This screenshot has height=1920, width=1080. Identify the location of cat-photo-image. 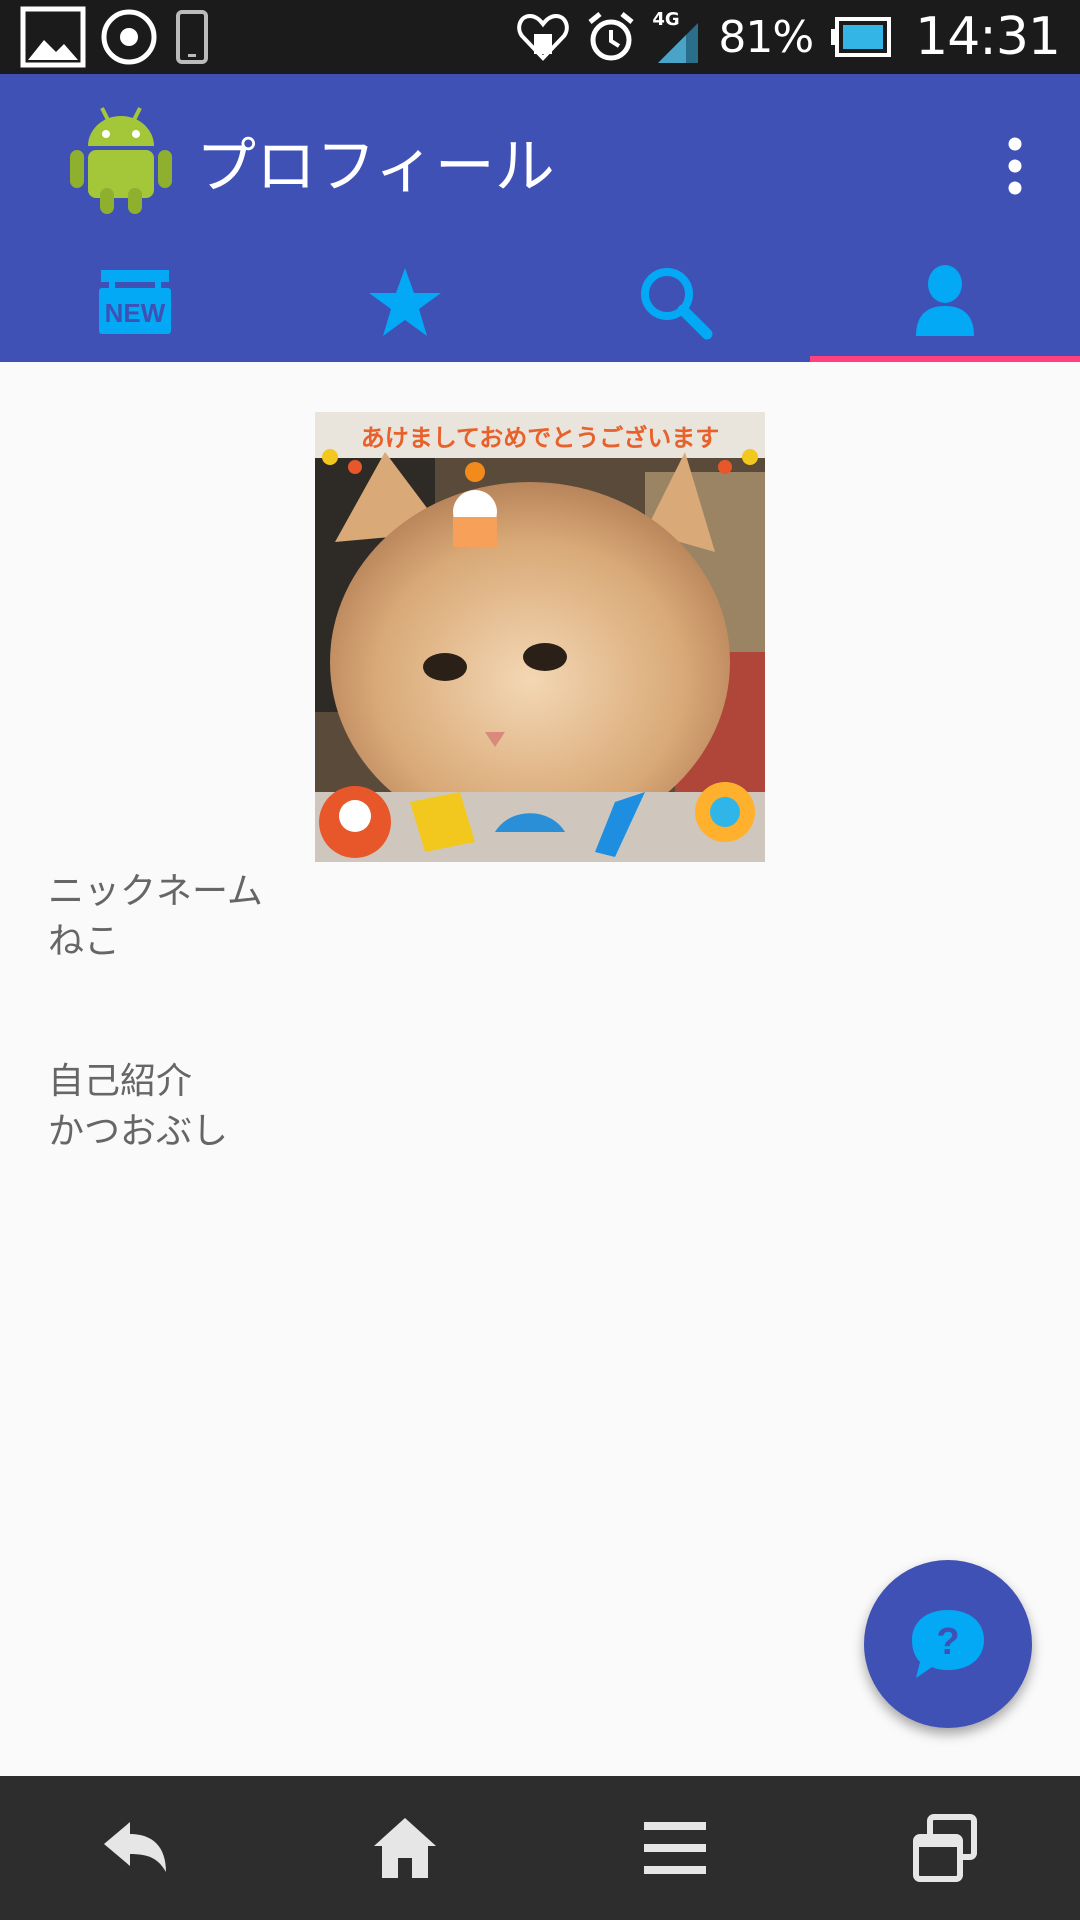
(540, 637).